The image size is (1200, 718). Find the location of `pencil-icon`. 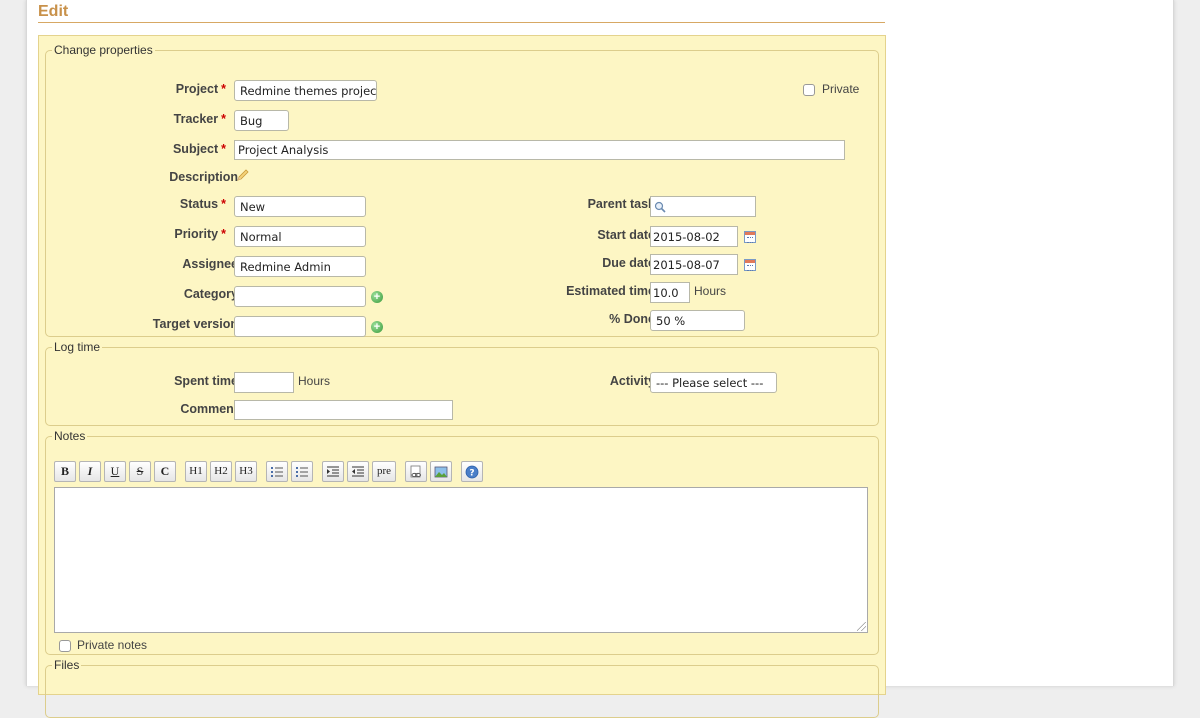

pencil-icon is located at coordinates (243, 175).